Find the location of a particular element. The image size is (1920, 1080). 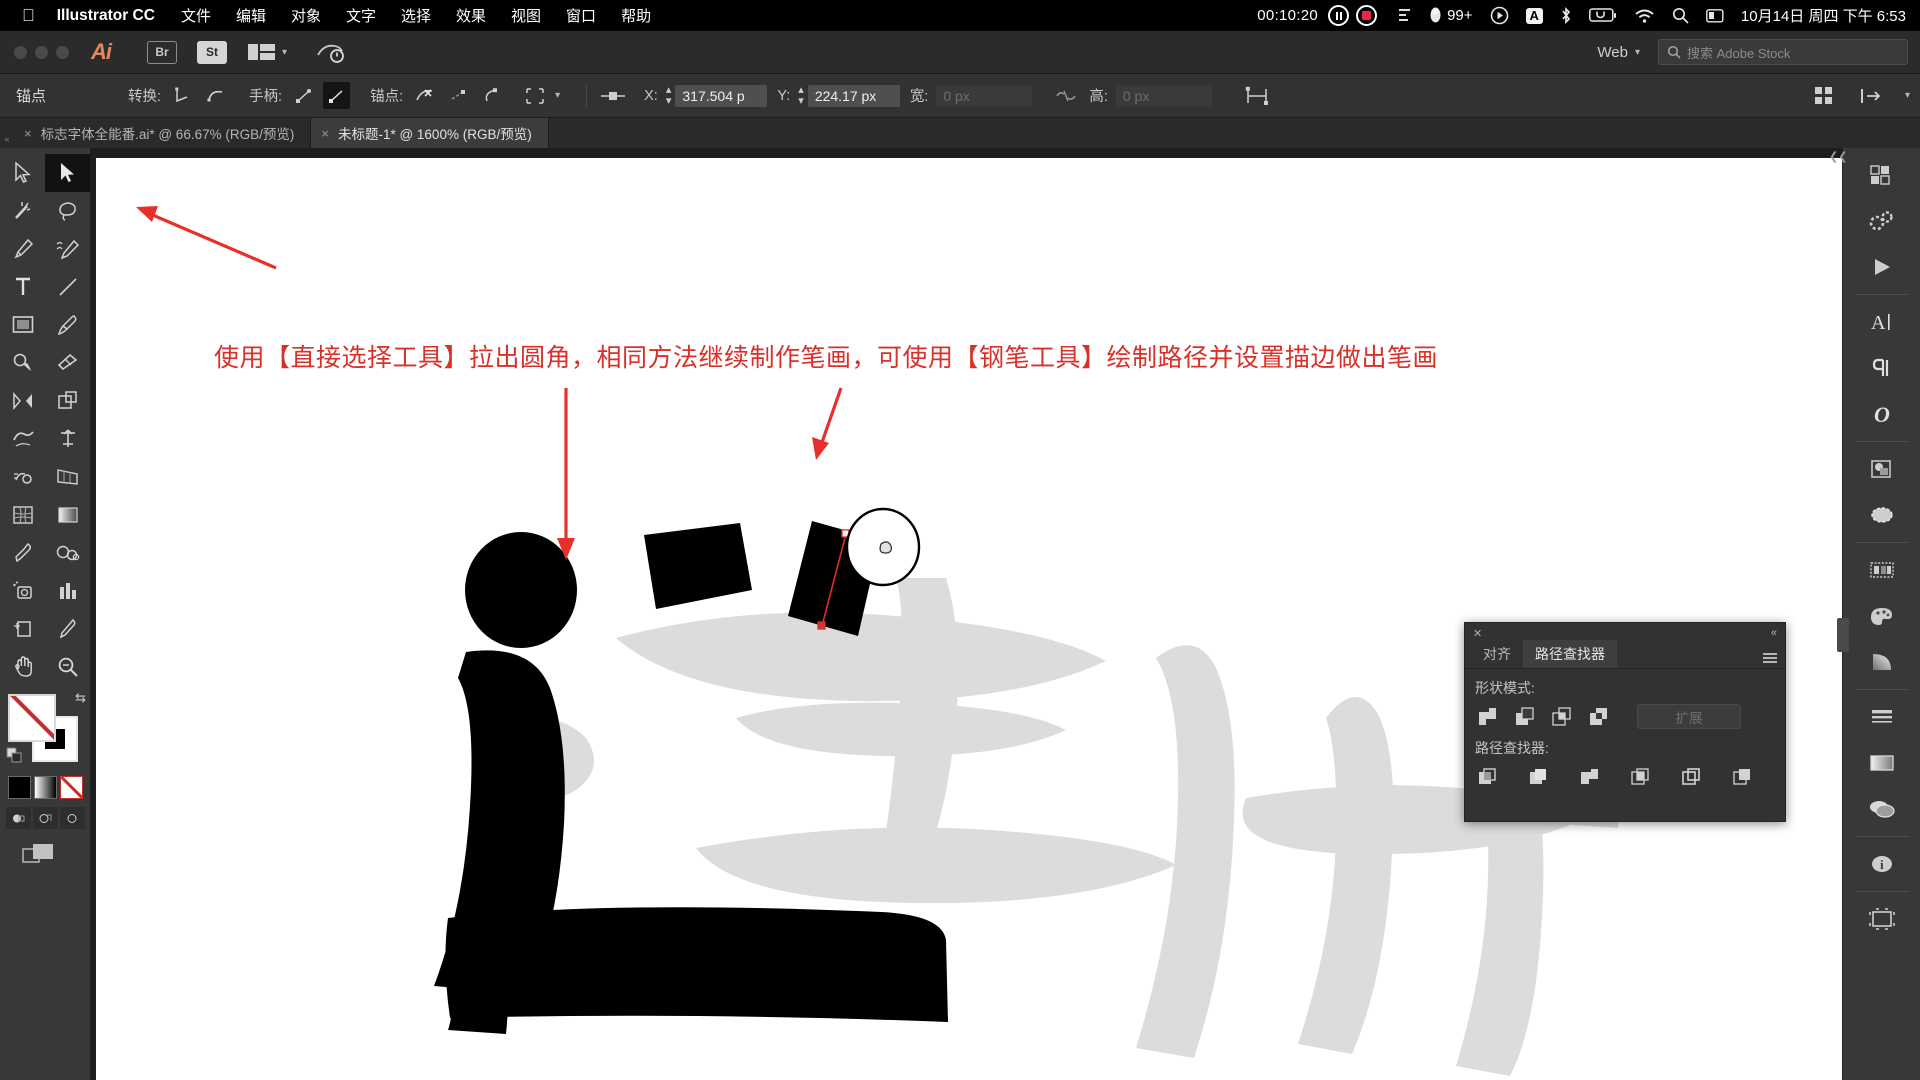

scale-tool is located at coordinates (67, 401).